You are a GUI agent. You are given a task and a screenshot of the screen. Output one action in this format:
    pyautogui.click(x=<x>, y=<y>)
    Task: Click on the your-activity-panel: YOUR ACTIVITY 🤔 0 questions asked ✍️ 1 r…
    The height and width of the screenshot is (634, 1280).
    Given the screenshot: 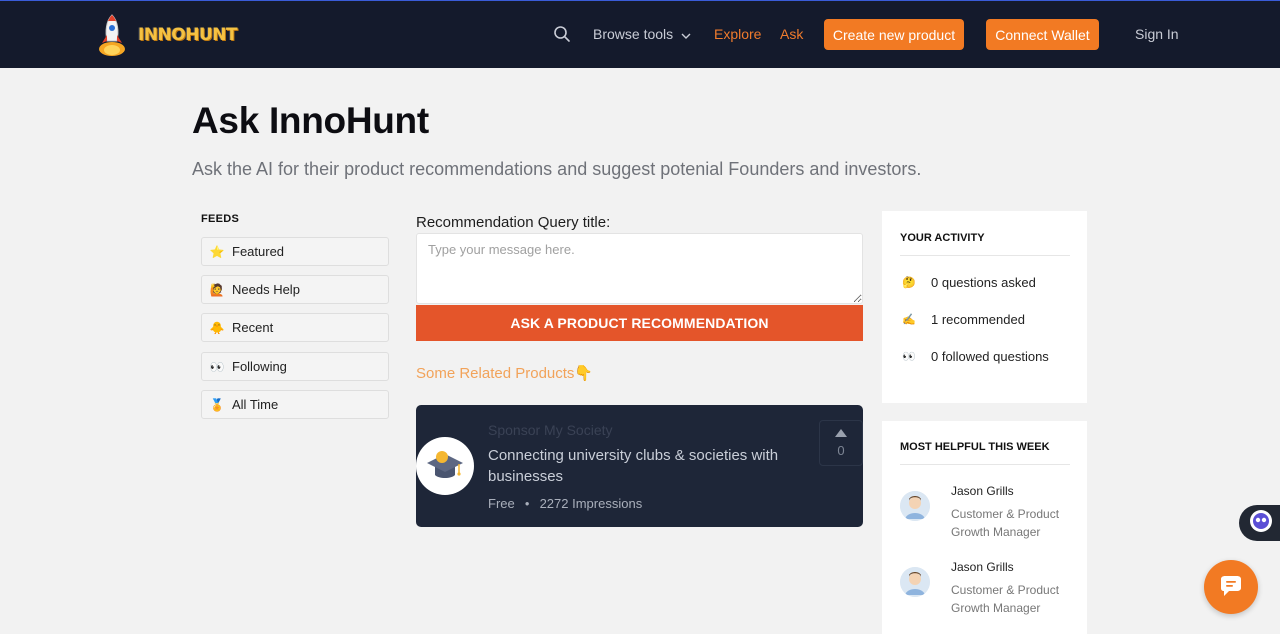 What is the action you would take?
    pyautogui.click(x=984, y=307)
    